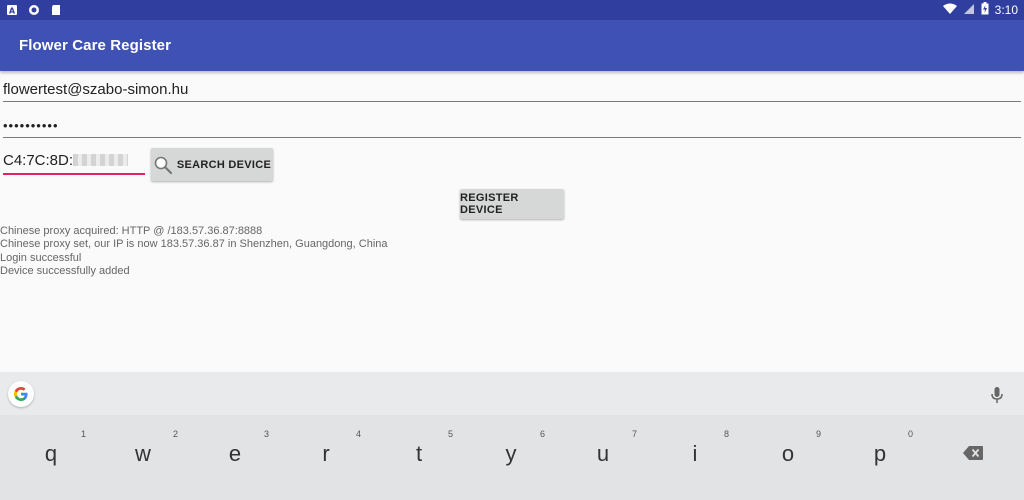 The height and width of the screenshot is (500, 1024). I want to click on app-bar: Flower Care Register, so click(512, 45).